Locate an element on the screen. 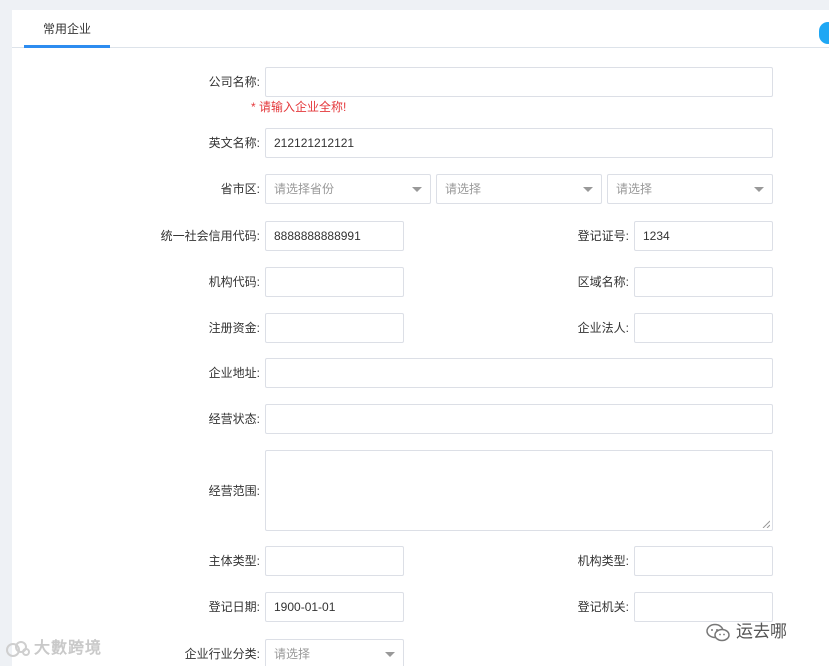 The image size is (829, 666). brand-logo-icon is located at coordinates (18, 648).